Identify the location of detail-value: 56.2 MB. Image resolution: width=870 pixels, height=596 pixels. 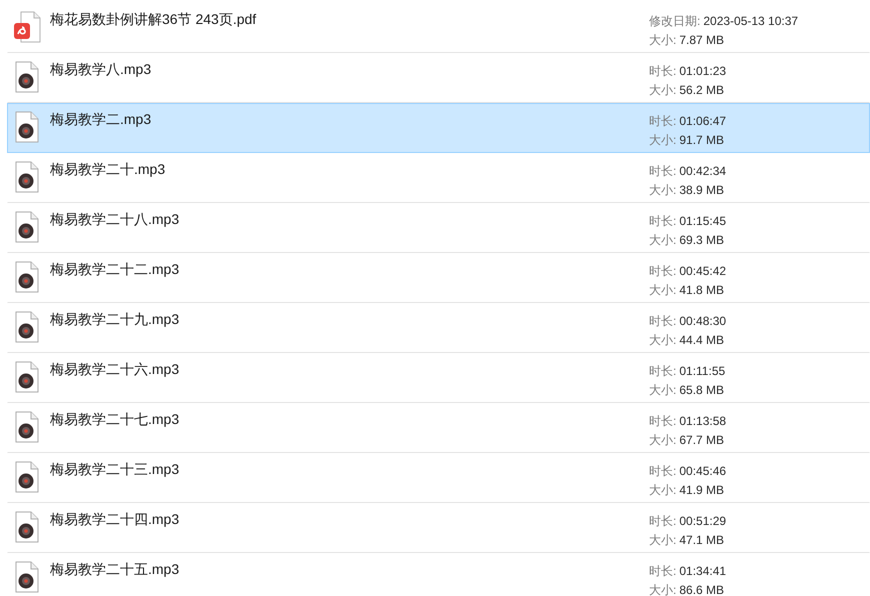
(701, 90).